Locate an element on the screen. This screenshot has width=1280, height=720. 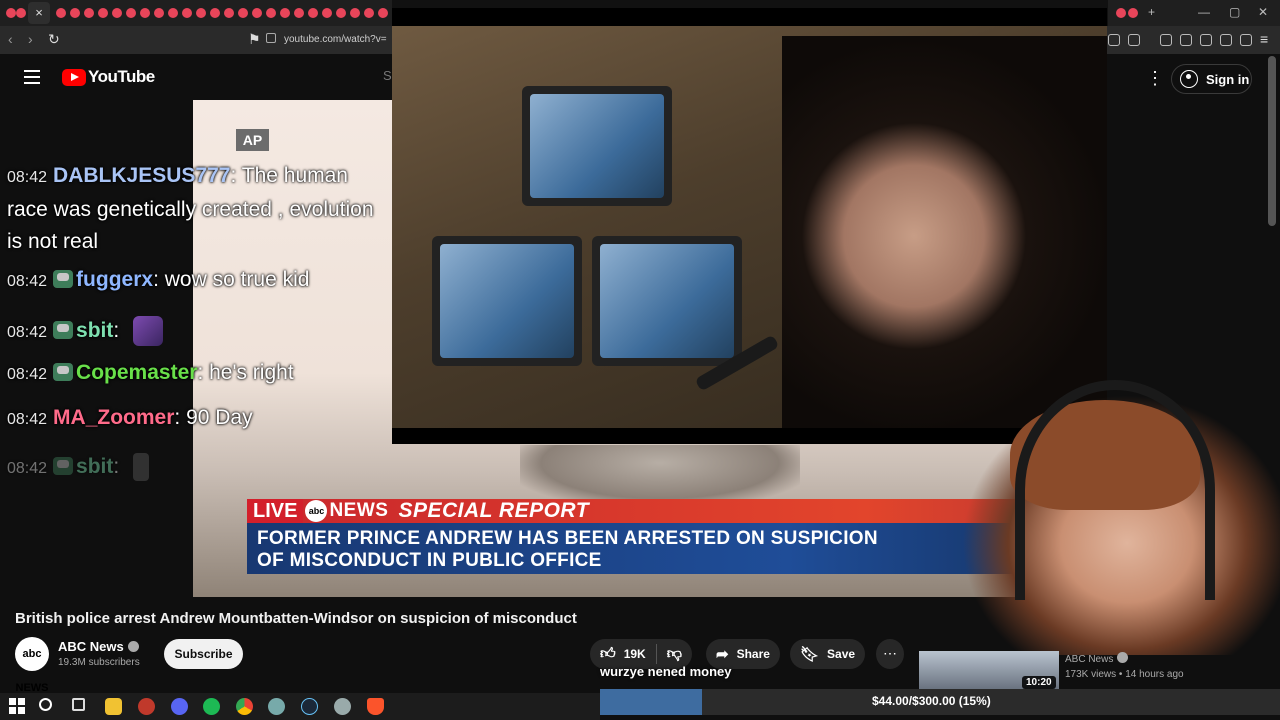
bookmark-icon: ⚑ is located at coordinates (254, 39).